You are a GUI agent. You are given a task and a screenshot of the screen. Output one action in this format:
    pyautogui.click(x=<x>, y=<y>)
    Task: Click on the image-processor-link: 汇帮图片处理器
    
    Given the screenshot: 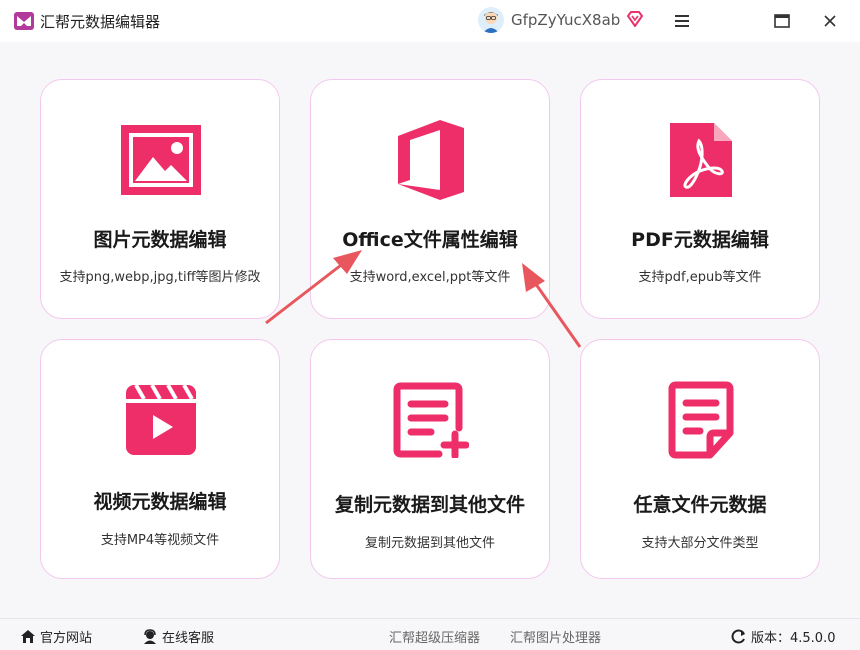 What is the action you would take?
    pyautogui.click(x=555, y=636)
    